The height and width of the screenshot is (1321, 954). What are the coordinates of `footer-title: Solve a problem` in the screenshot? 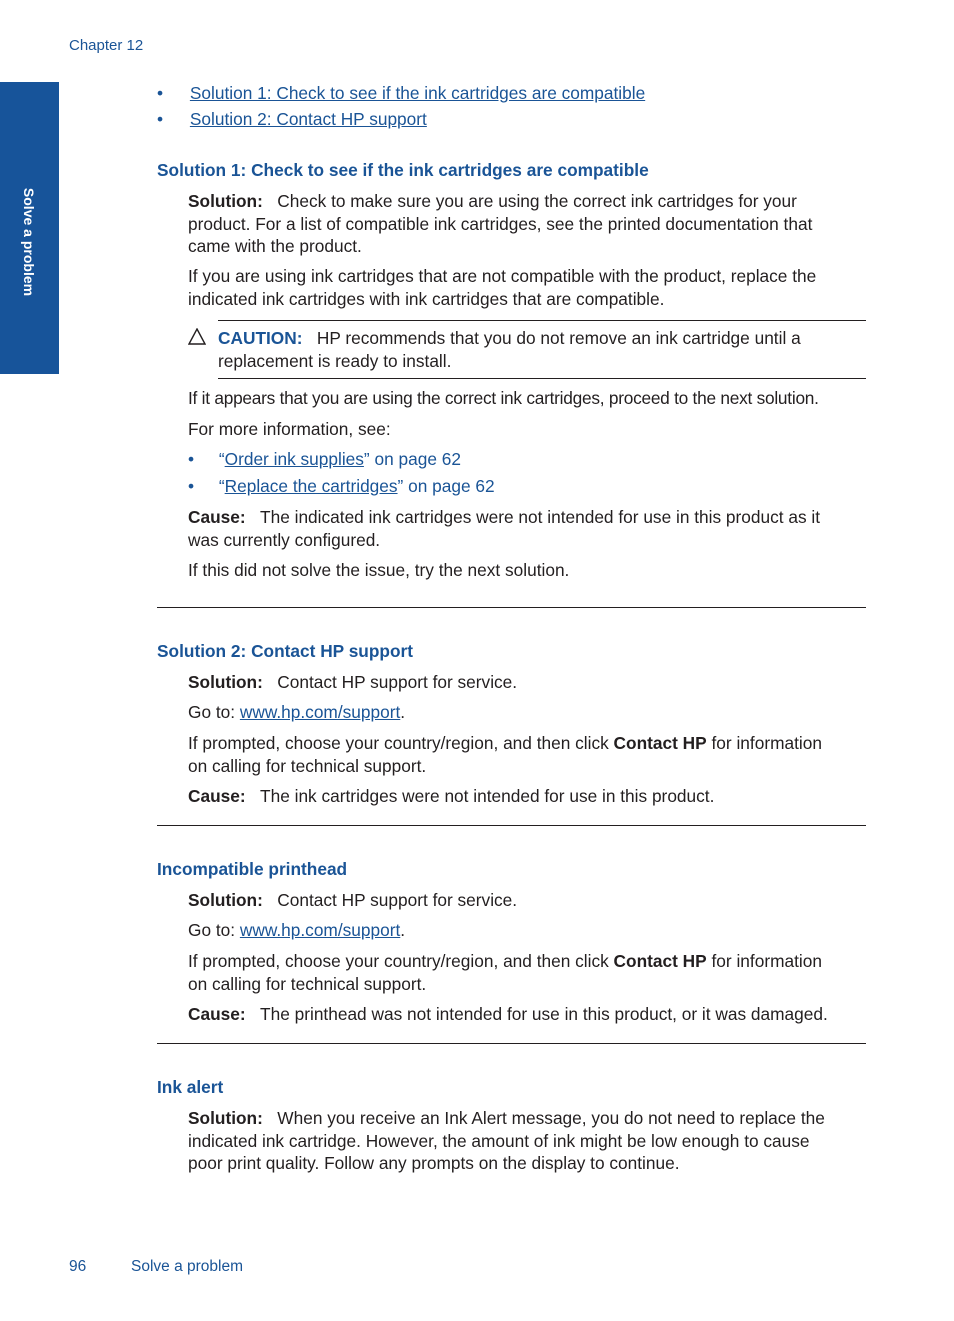 It's located at (187, 1266).